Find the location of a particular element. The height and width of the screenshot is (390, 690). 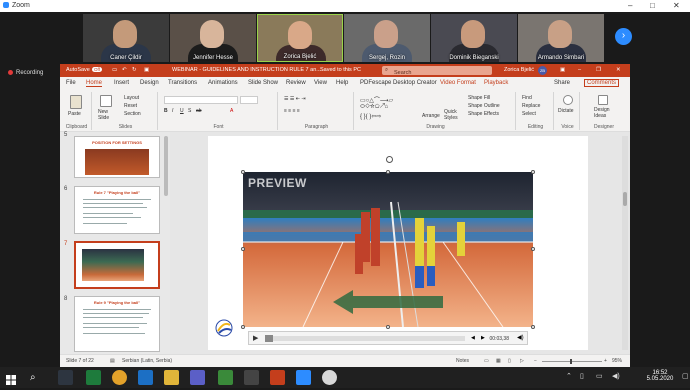

find-button: Find is located at coordinates (527, 98).